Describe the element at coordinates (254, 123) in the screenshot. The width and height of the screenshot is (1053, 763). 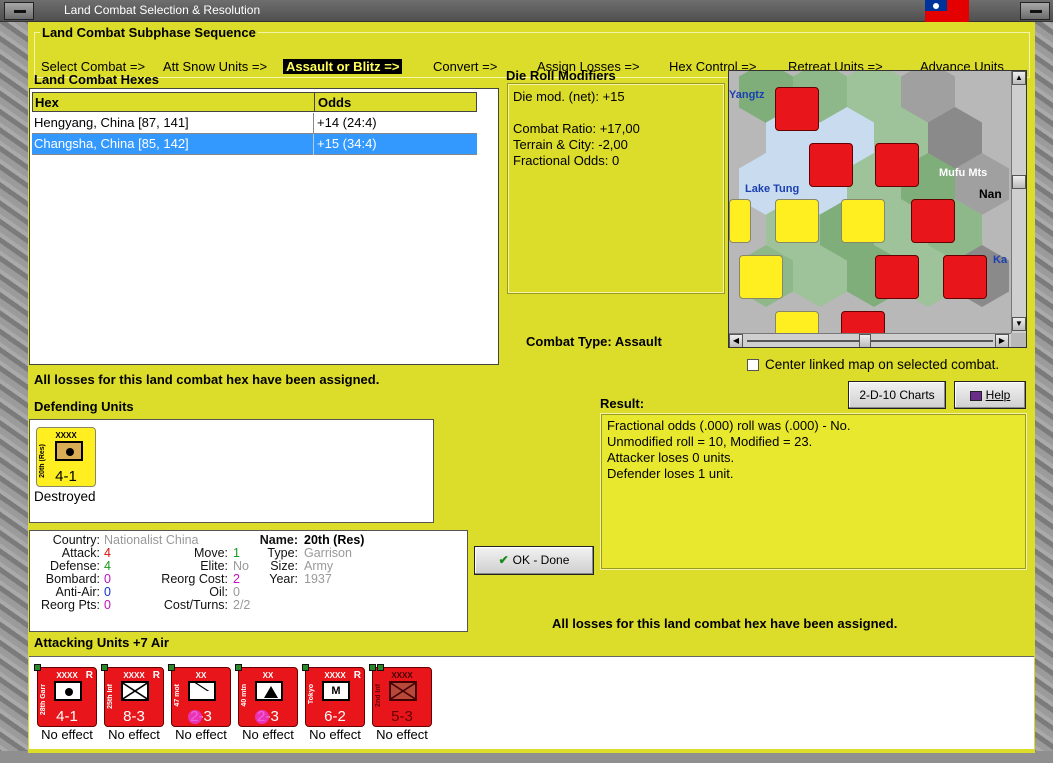
I see `hex-row: Hengyang, China [87, 141] +14 (24:4)` at that location.